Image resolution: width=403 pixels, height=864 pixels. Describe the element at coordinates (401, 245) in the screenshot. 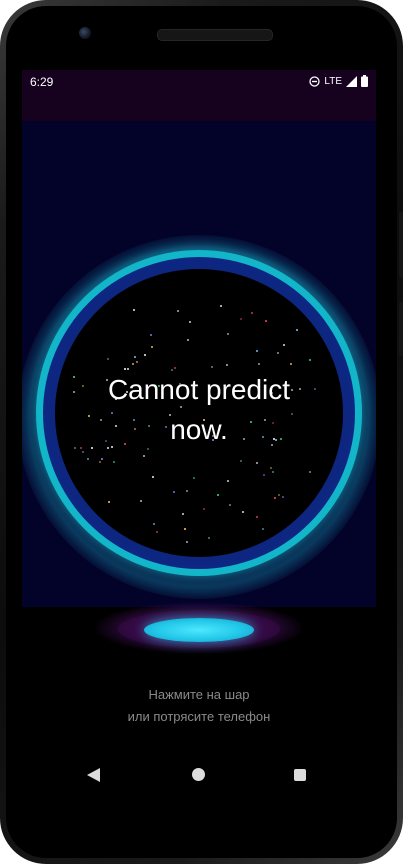

I see `power-button` at that location.